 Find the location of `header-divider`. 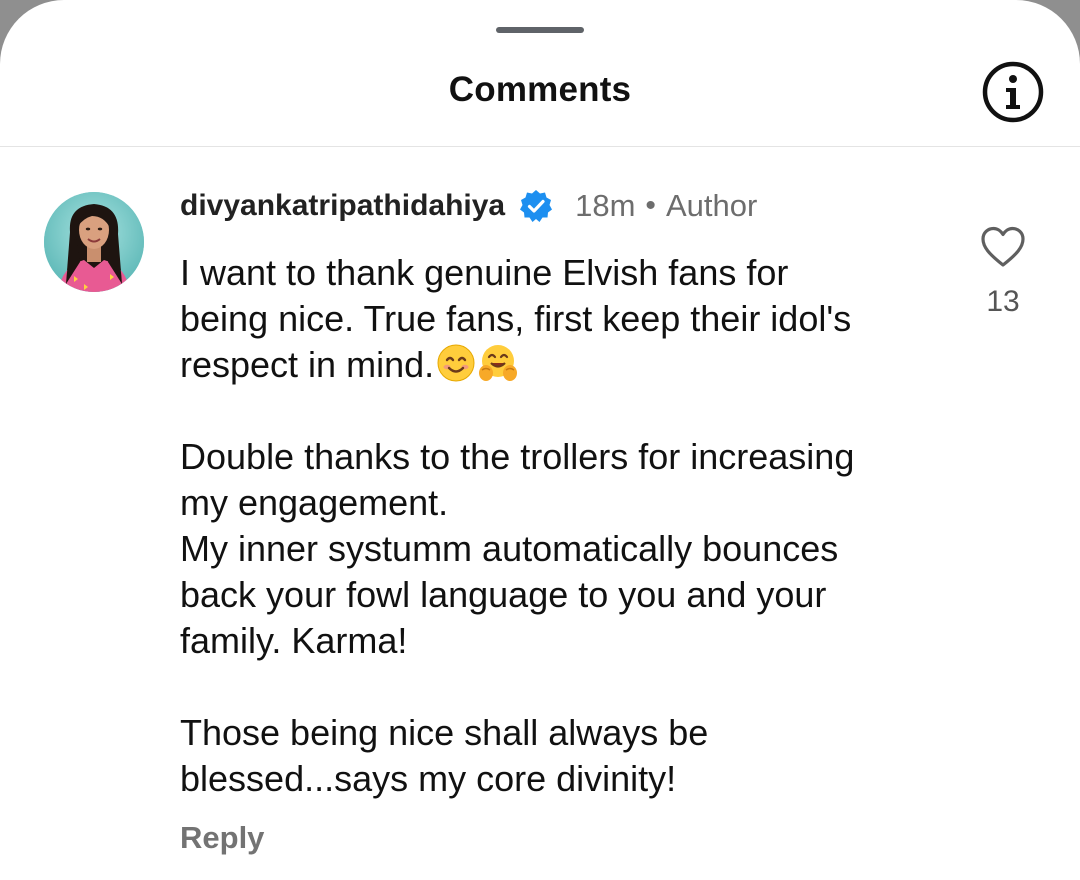

header-divider is located at coordinates (540, 146).